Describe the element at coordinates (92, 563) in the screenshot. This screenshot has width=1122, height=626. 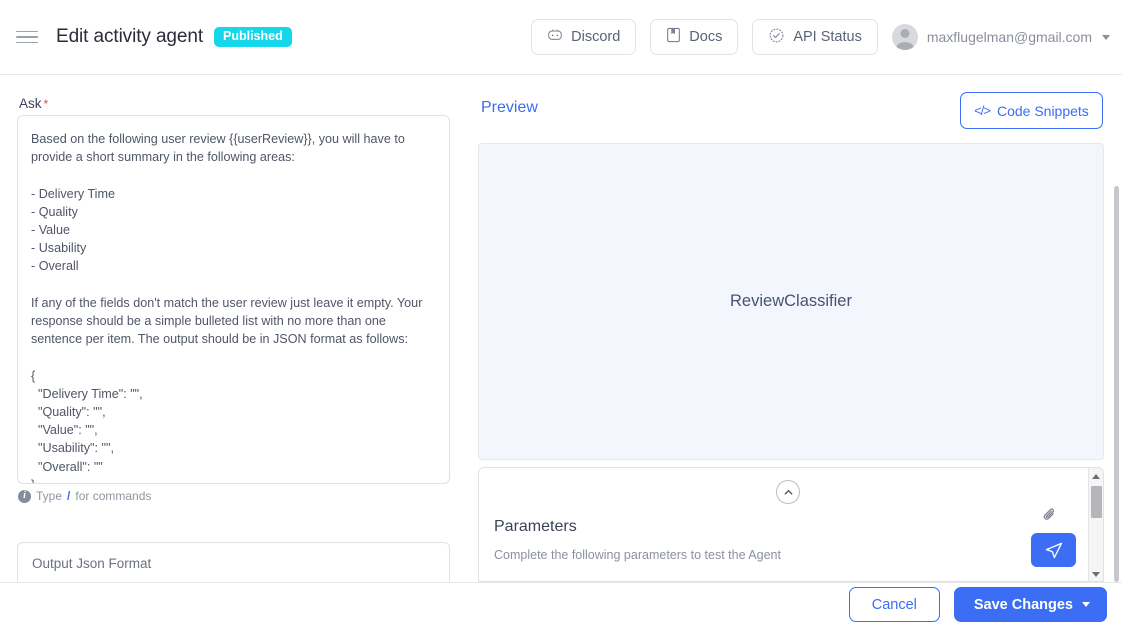
I see `output-json-format-label: Output Json Format` at that location.